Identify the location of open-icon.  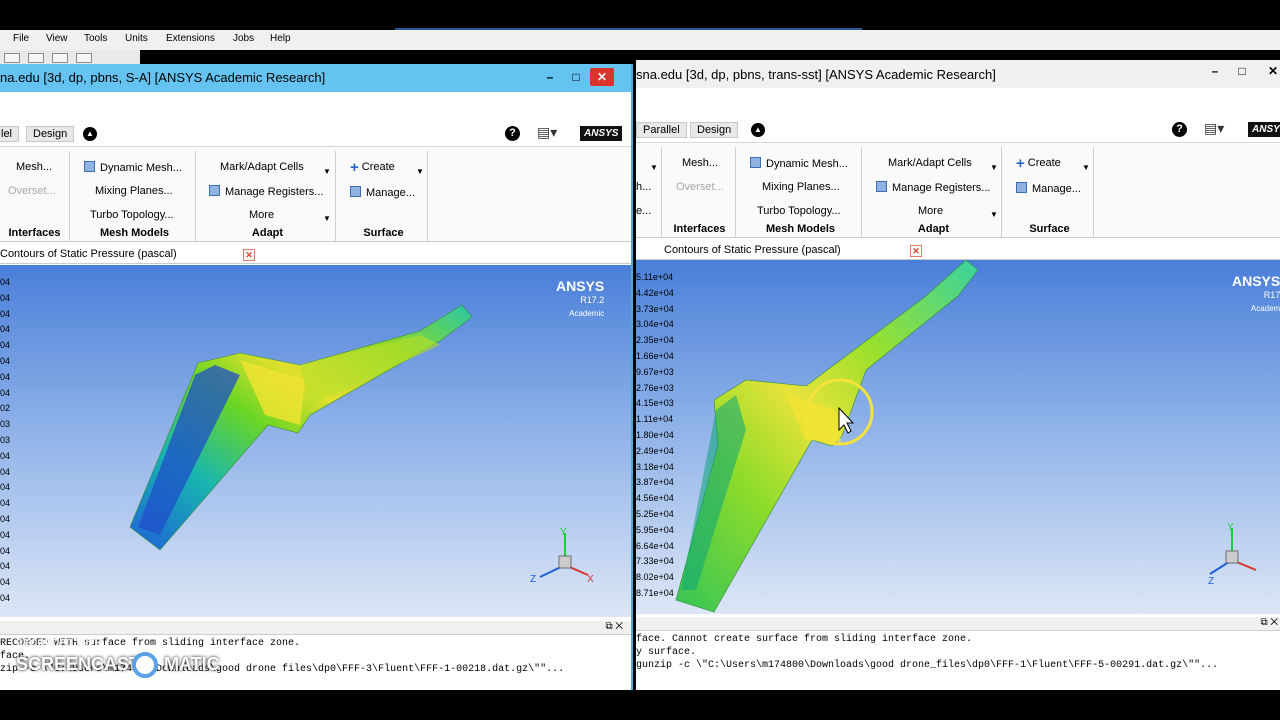
(12, 58).